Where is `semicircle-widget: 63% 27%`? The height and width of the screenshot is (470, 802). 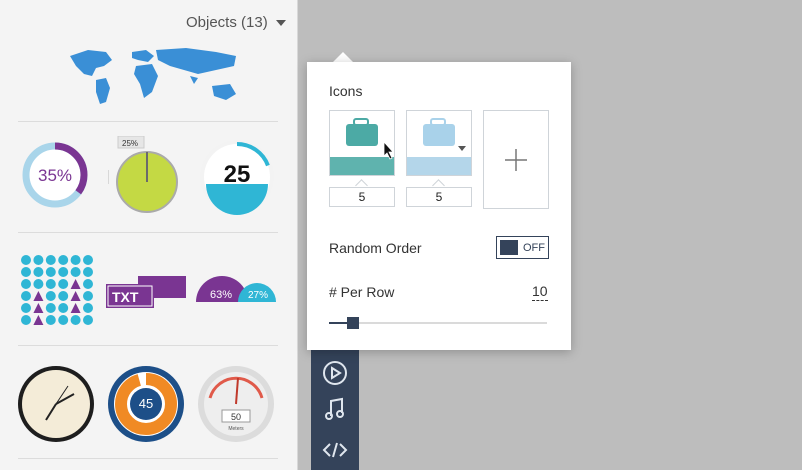 semicircle-widget: 63% 27% is located at coordinates (238, 289).